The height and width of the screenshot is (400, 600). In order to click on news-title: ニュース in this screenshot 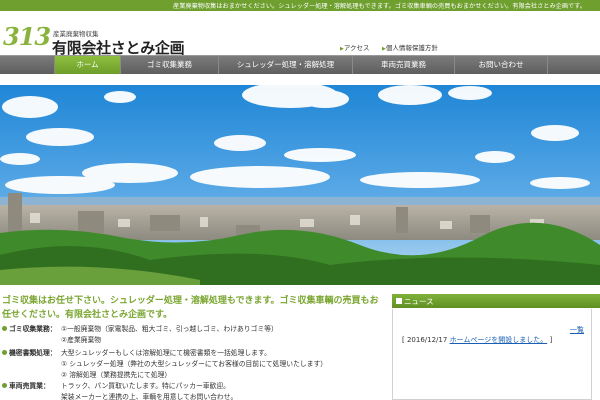, I will do `click(419, 301)`.